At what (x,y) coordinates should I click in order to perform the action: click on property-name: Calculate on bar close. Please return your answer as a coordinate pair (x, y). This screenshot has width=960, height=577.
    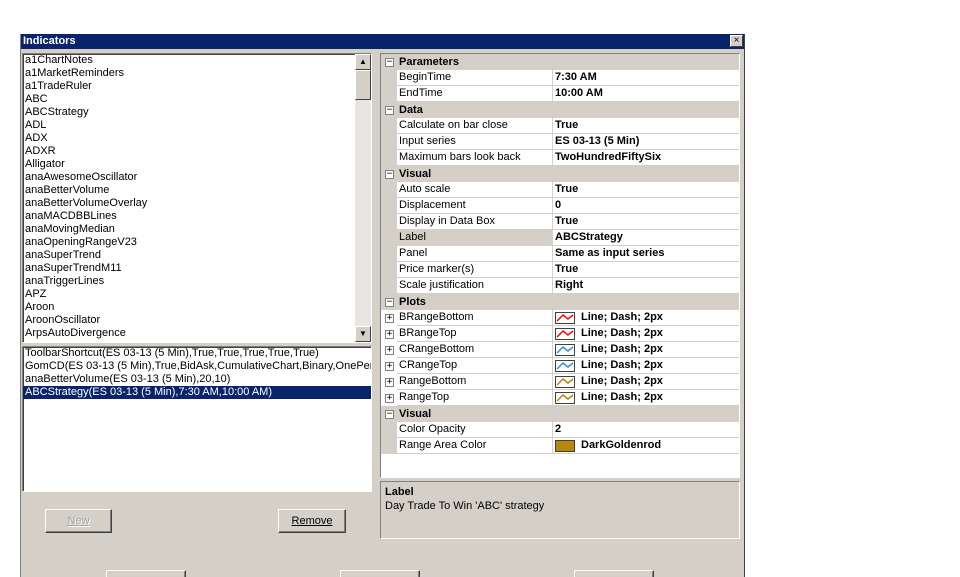
    Looking at the image, I should click on (475, 126).